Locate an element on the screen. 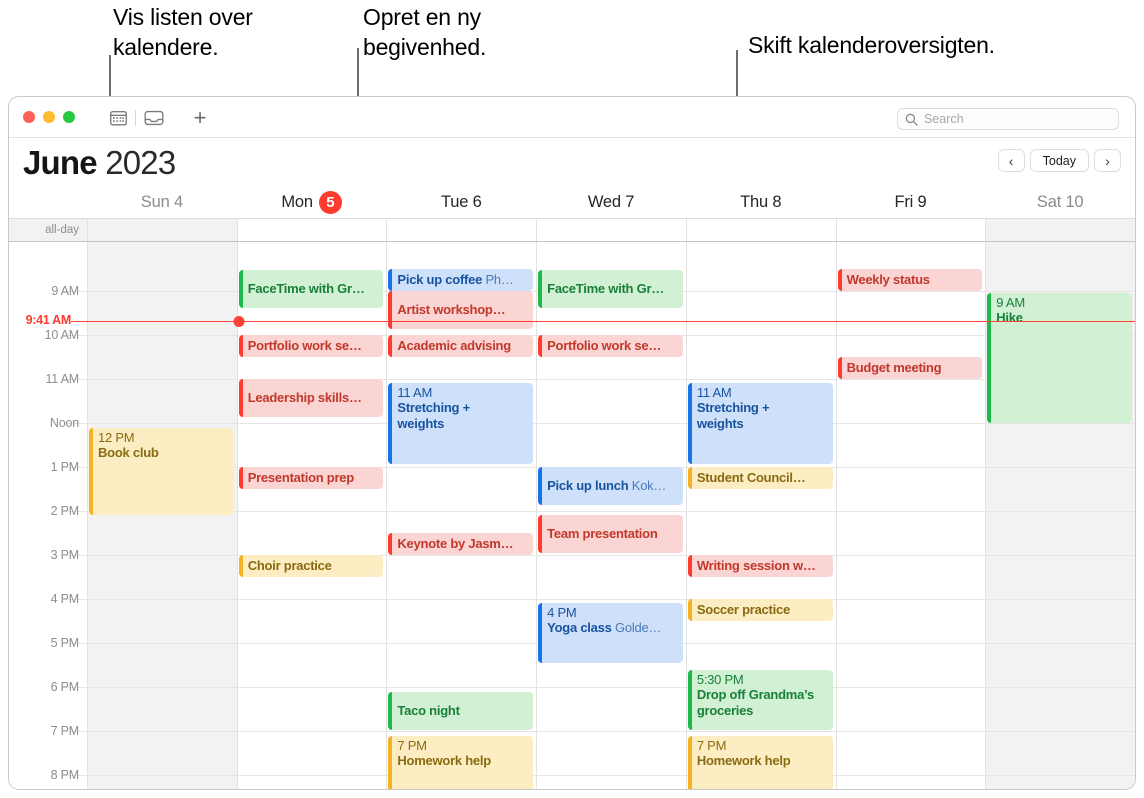 This screenshot has height=798, width=1144. event-time: 9 AM is located at coordinates (1010, 302).